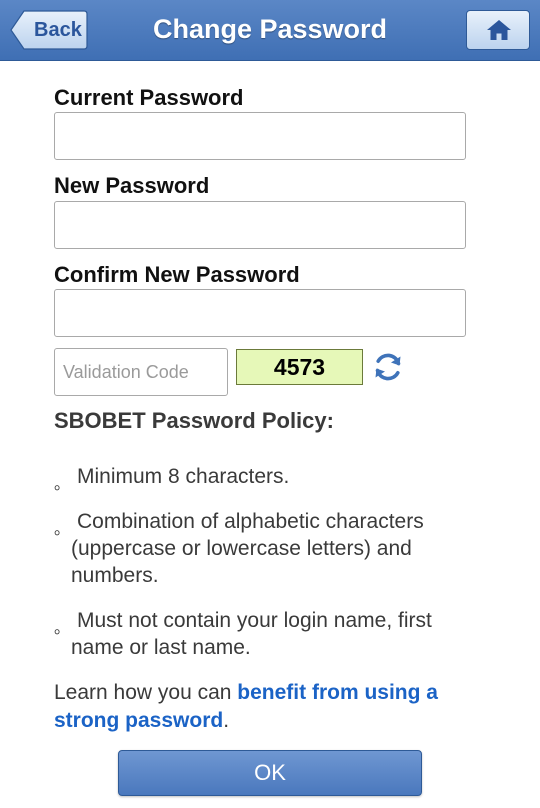  Describe the element at coordinates (149, 97) in the screenshot. I see `current-password-label: Current Password` at that location.